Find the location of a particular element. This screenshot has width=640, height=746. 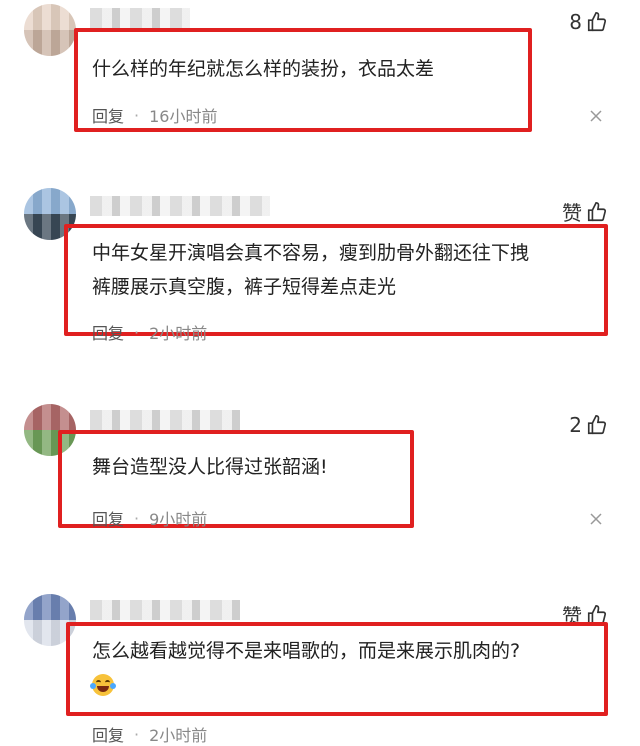

comment-text: 什么样的年纪就怎么样的装扮，衣品太差 is located at coordinates (263, 69).